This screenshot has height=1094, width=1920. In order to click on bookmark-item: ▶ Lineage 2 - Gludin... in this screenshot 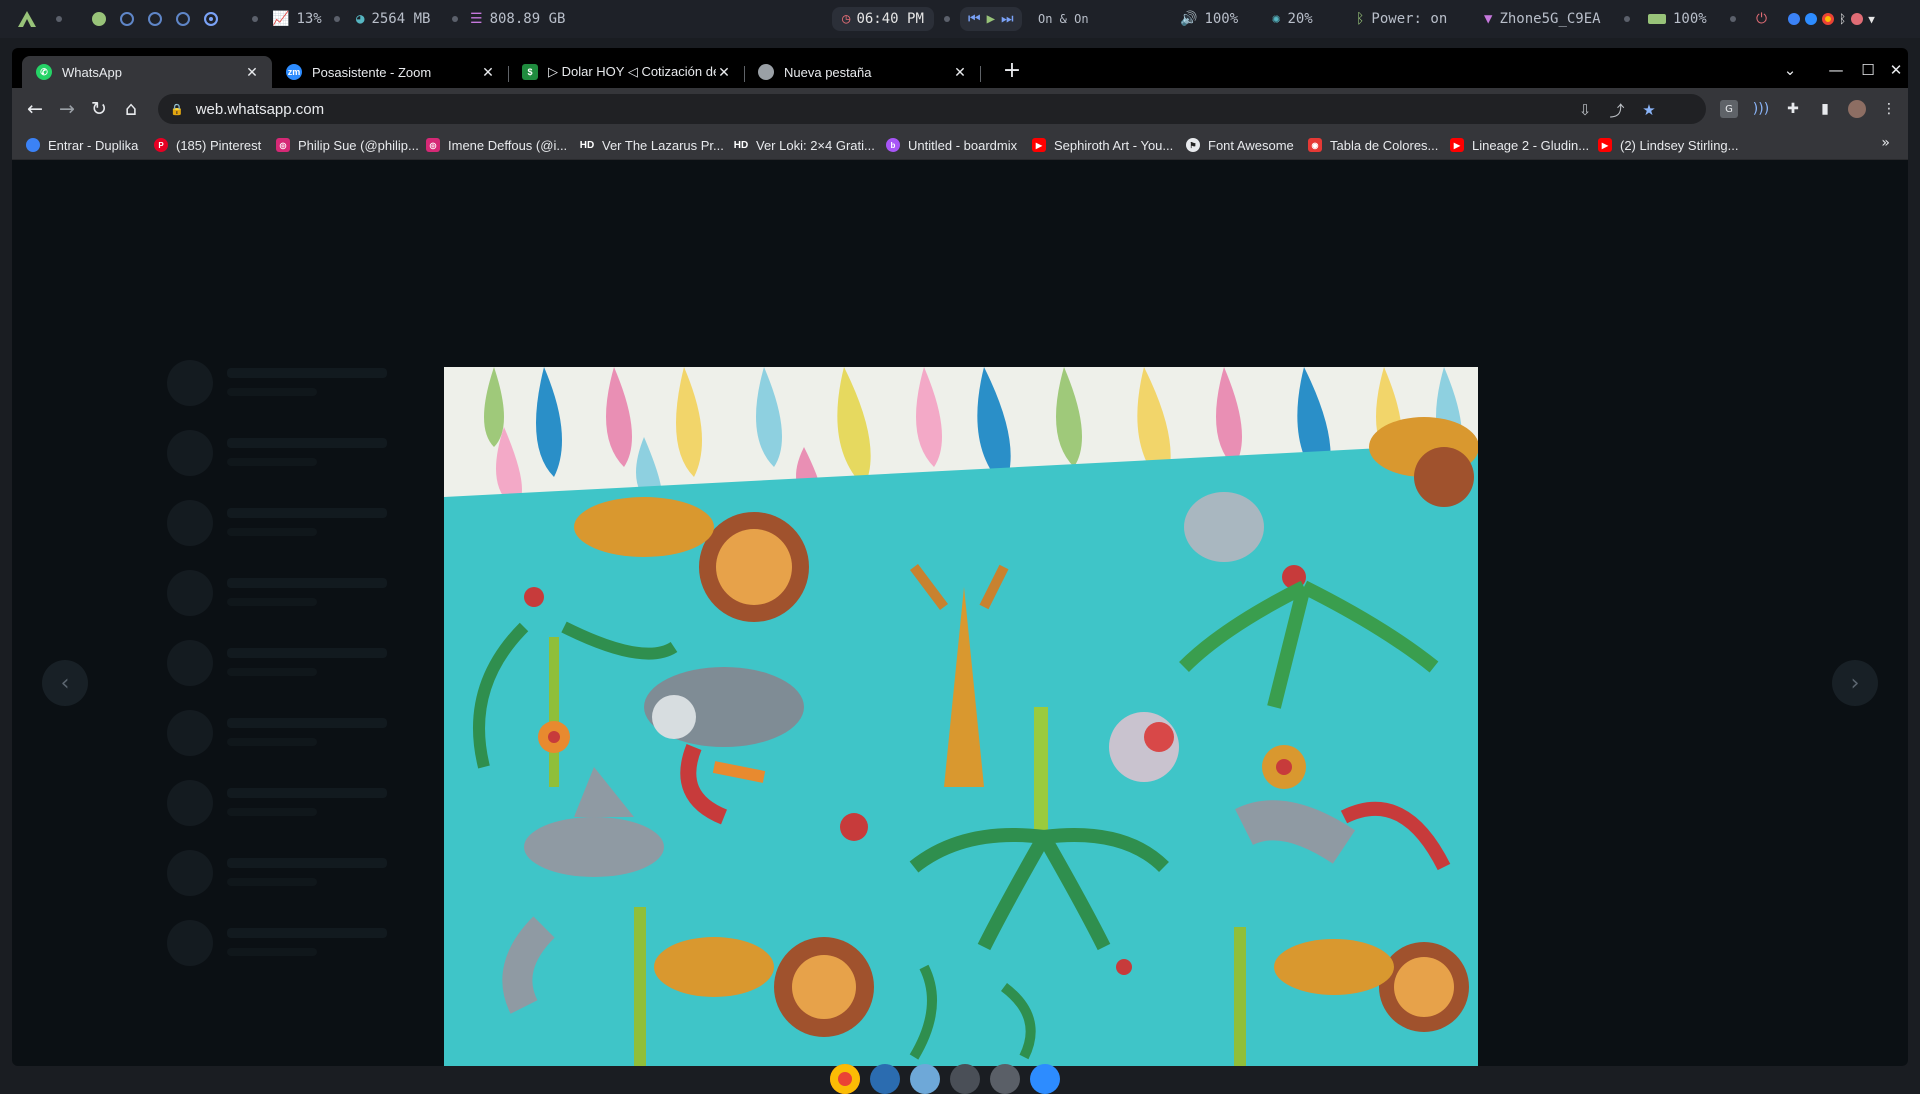, I will do `click(1519, 145)`.